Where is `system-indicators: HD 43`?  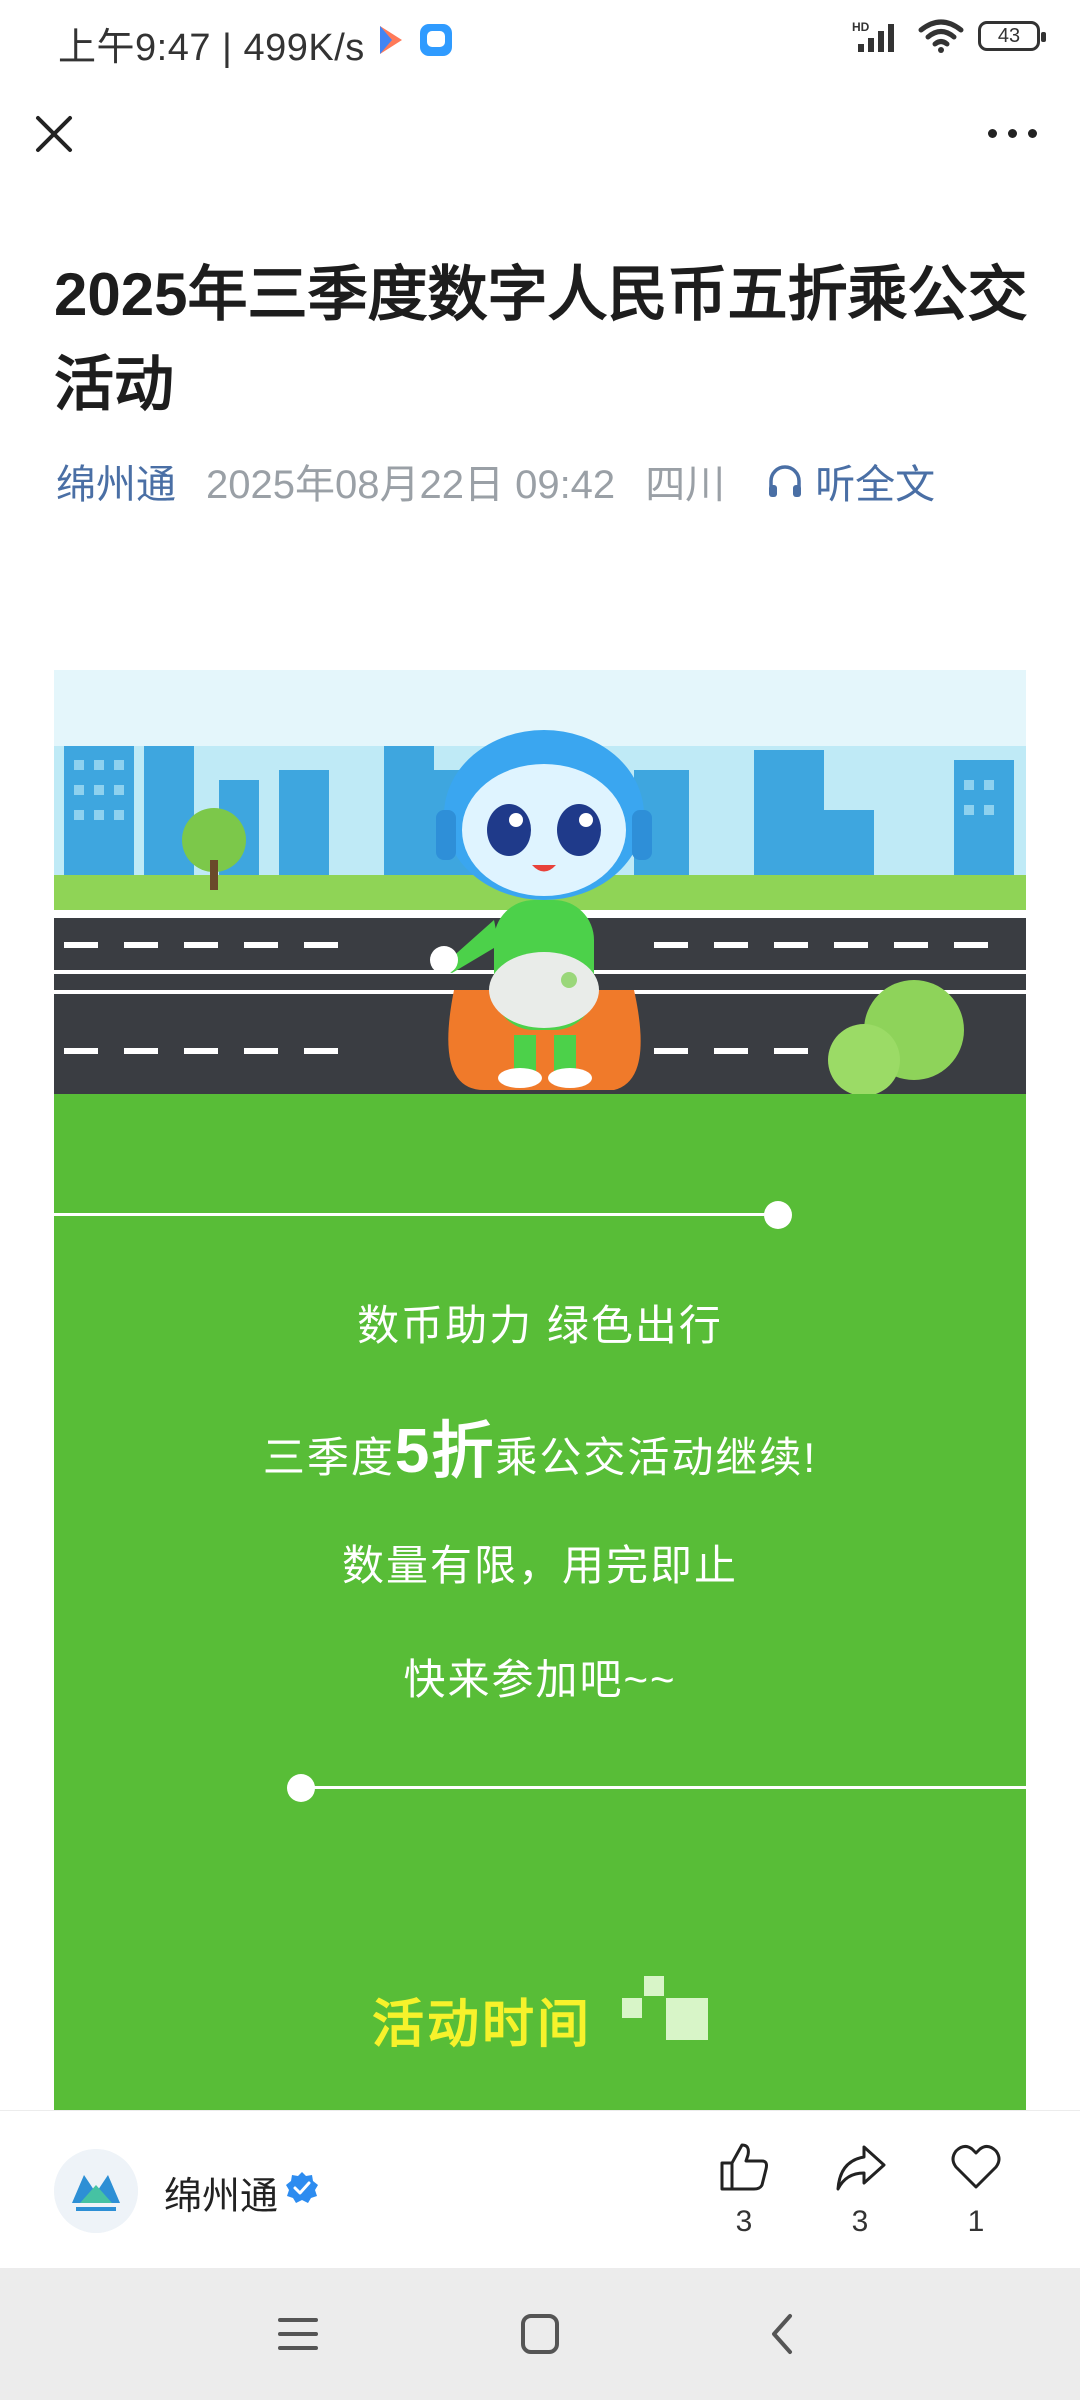 system-indicators: HD 43 is located at coordinates (949, 36).